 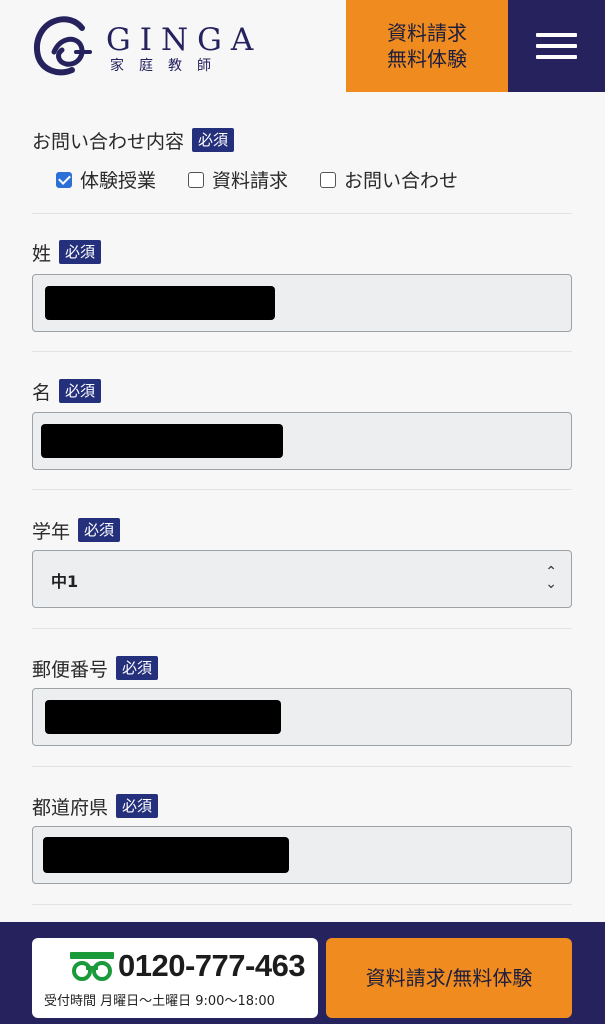 I want to click on ginga-logo-mark-icon, so click(x=63, y=46).